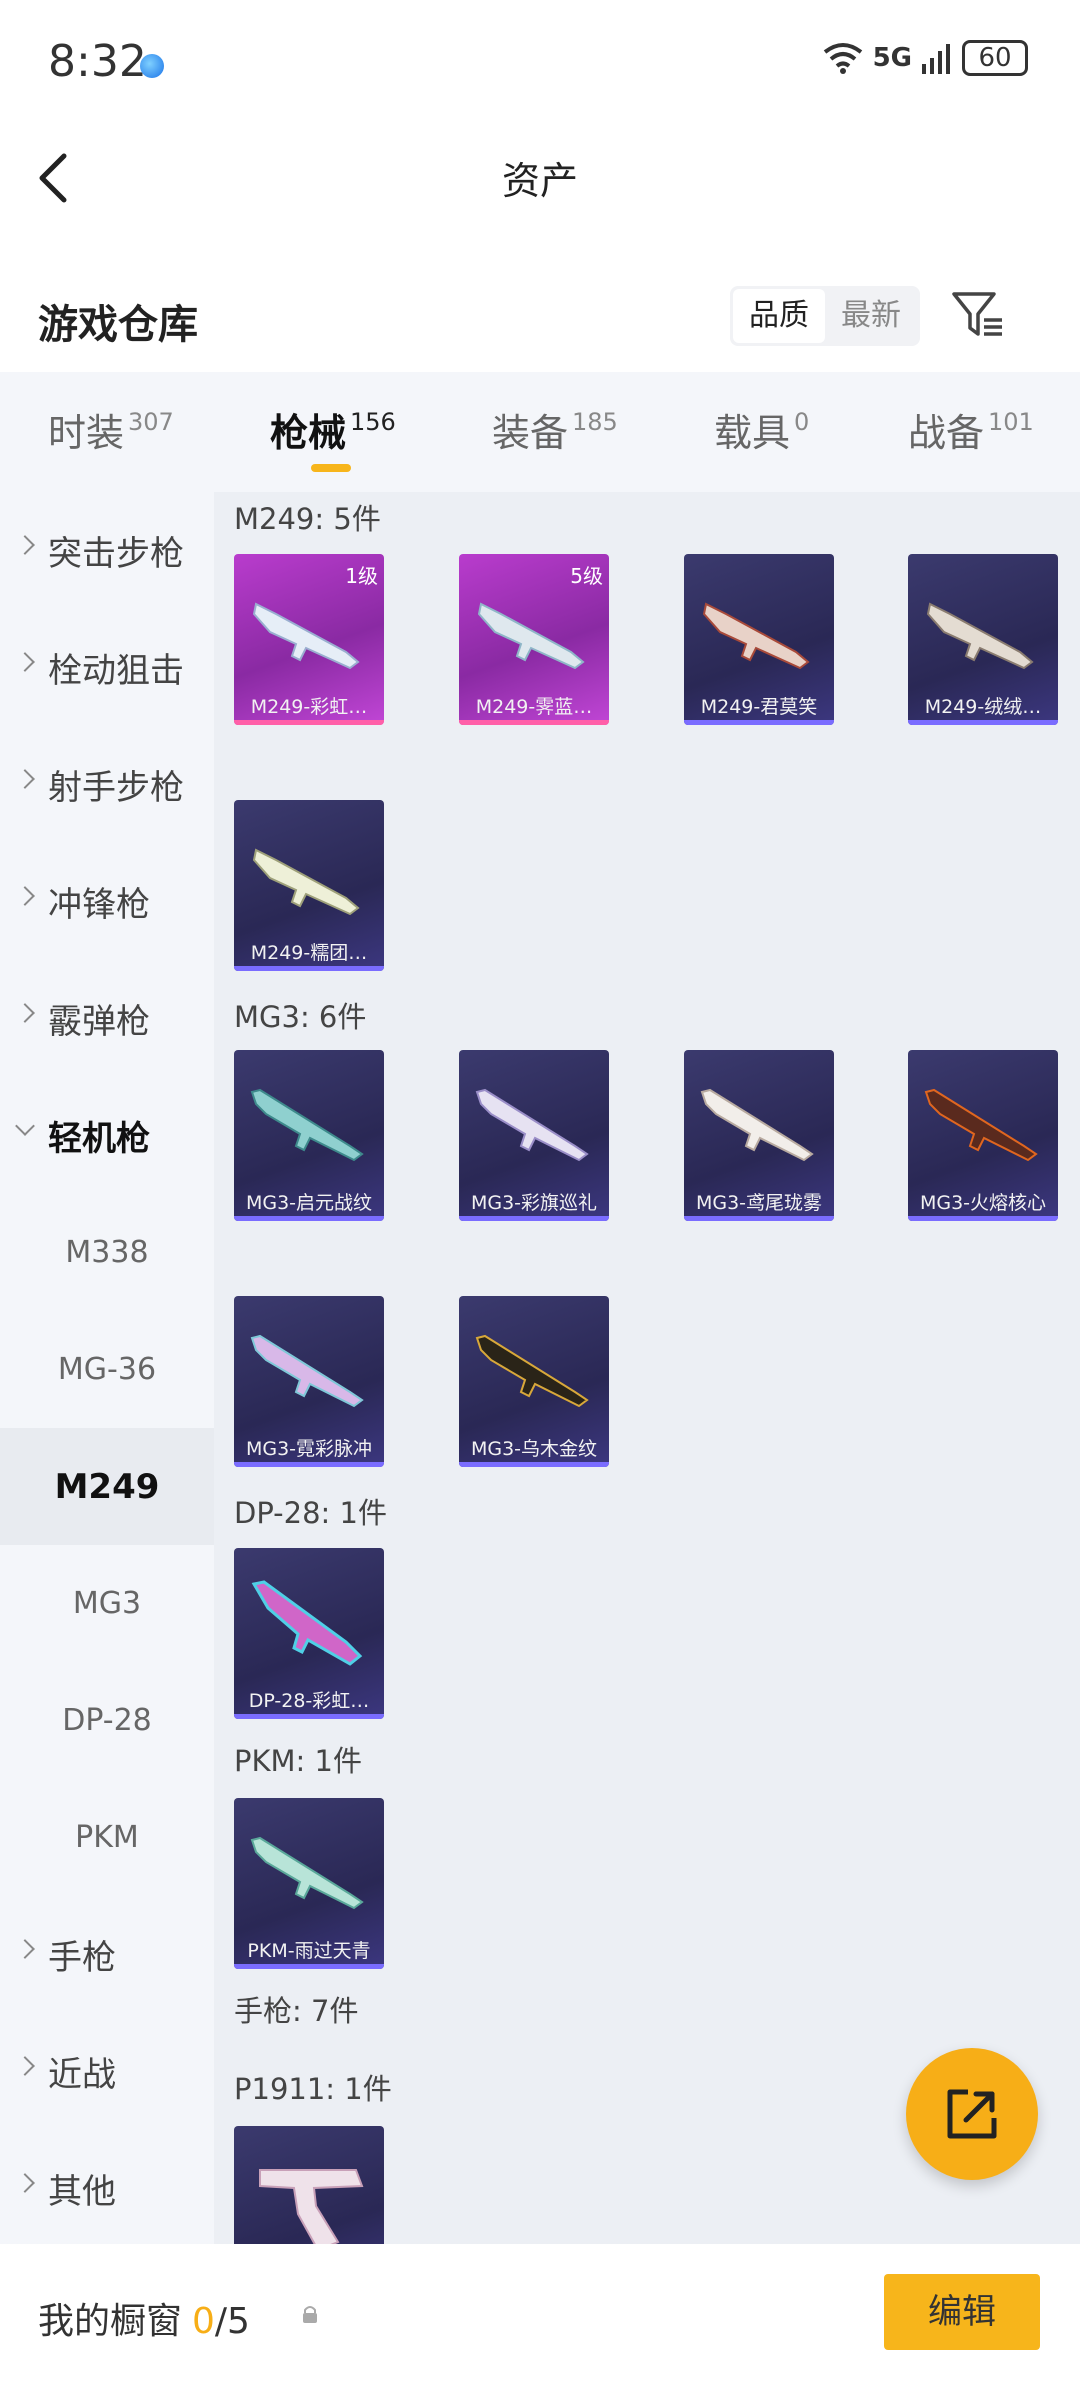 The image size is (1080, 2381). Describe the element at coordinates (221, 2321) in the screenshot. I see `showcase-count: 0/5` at that location.